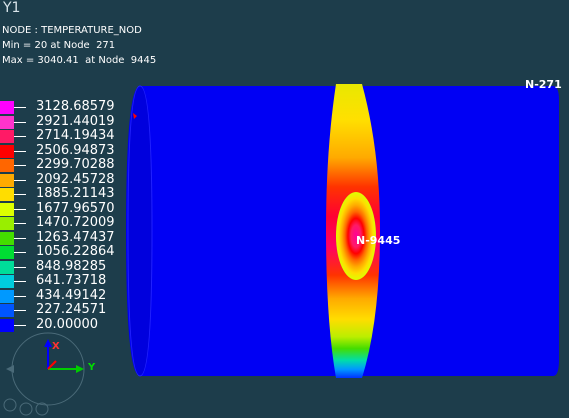 The height and width of the screenshot is (418, 569). I want to click on legend-entry: 1885.21143, so click(65, 193).